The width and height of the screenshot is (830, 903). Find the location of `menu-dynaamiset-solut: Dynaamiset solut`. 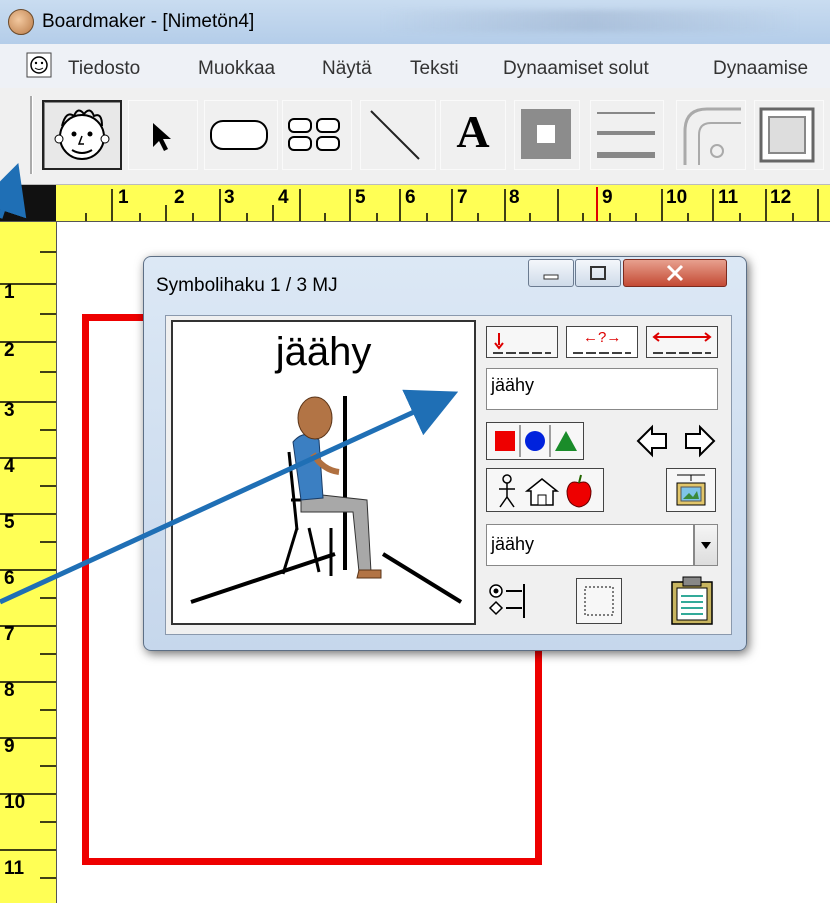

menu-dynaamiset-solut: Dynaamiset solut is located at coordinates (576, 69).